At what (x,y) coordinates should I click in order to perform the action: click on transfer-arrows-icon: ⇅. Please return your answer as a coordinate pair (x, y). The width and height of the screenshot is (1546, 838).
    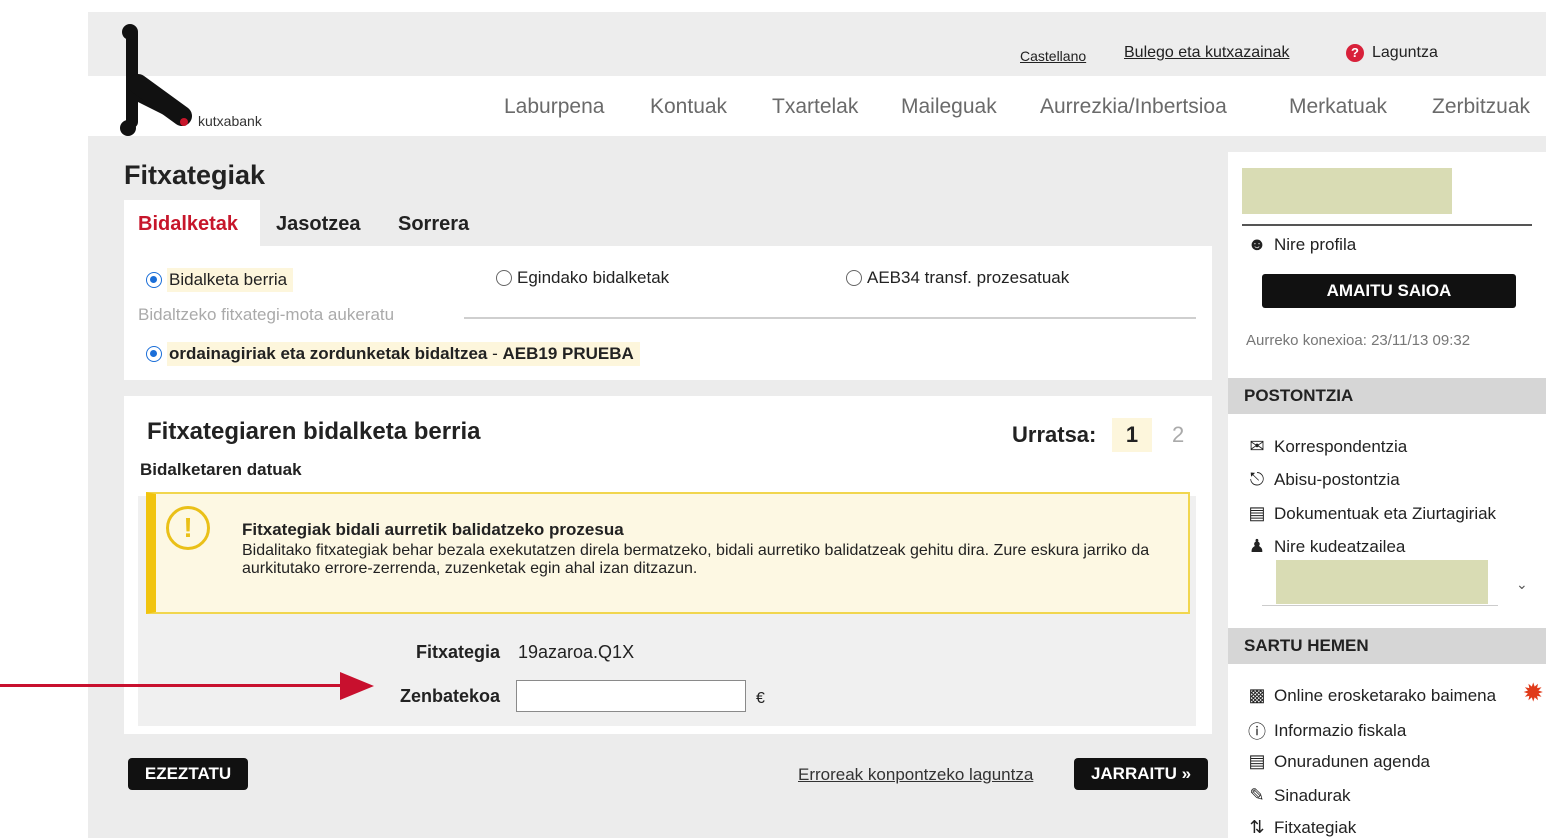
    Looking at the image, I should click on (1257, 827).